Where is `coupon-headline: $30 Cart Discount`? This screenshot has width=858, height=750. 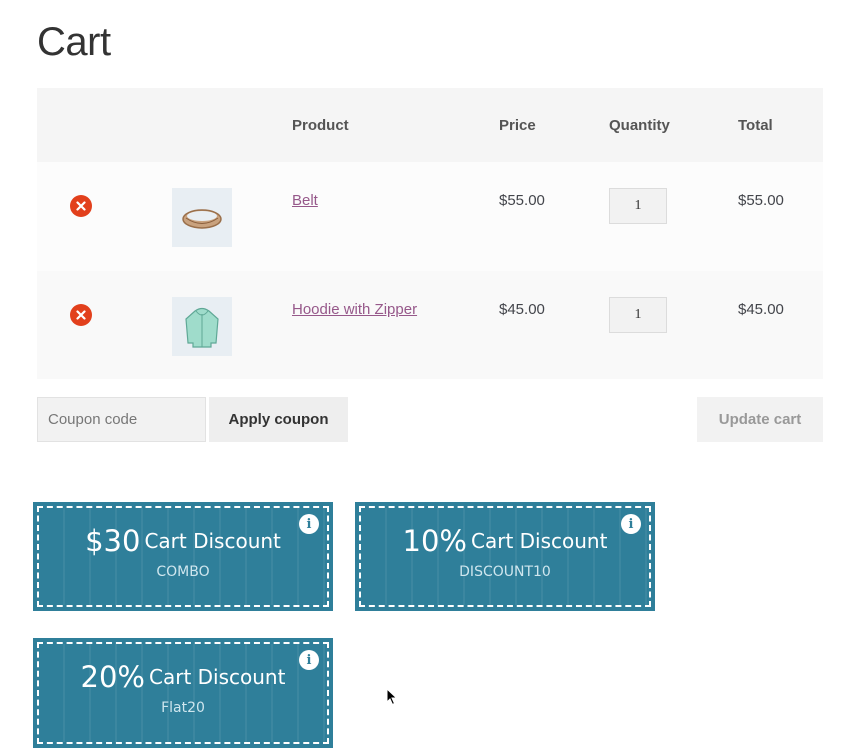 coupon-headline: $30 Cart Discount is located at coordinates (183, 541).